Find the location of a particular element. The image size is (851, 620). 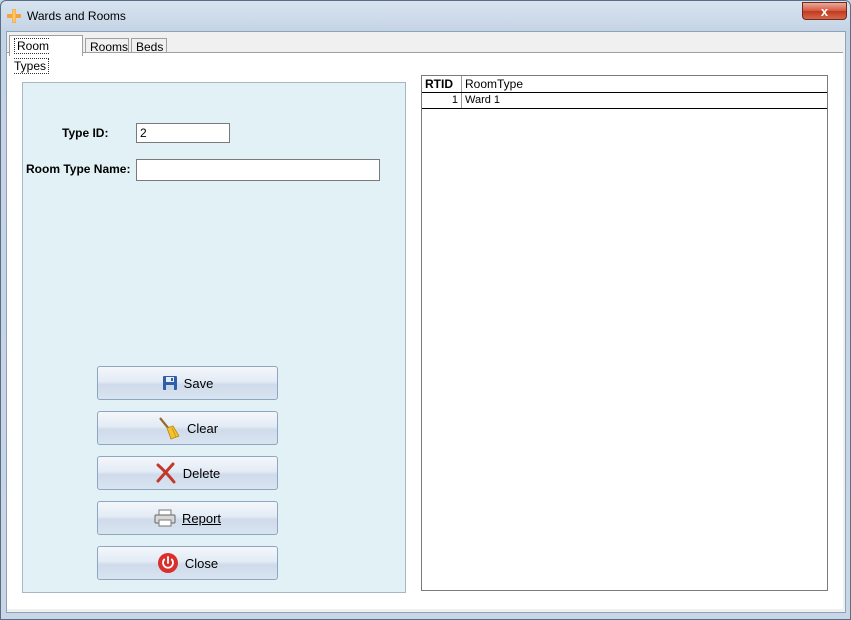

type-id-label: Type ID: is located at coordinates (85, 133).